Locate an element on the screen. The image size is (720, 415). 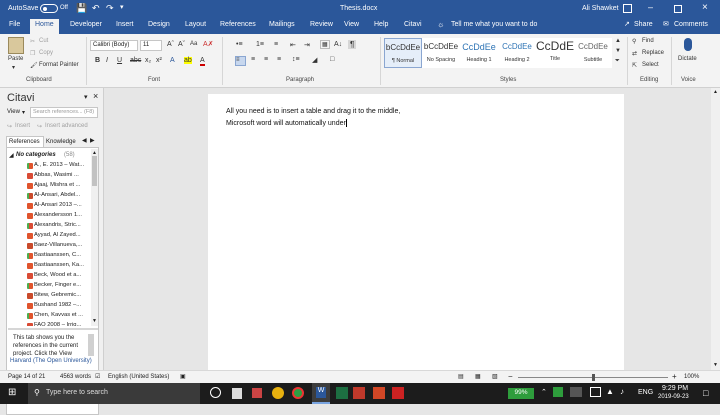
volume-icon: ♪ is located at coordinates (622, 391).